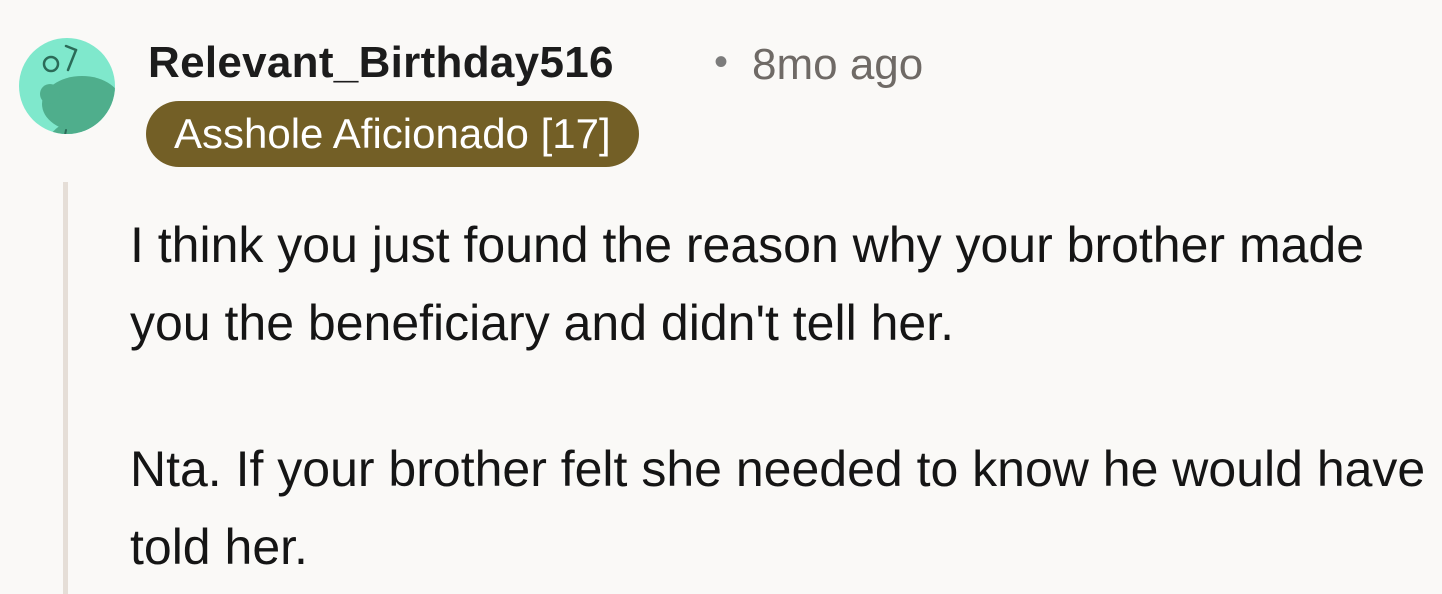 The image size is (1442, 594). I want to click on thread-collapse-line, so click(65, 388).